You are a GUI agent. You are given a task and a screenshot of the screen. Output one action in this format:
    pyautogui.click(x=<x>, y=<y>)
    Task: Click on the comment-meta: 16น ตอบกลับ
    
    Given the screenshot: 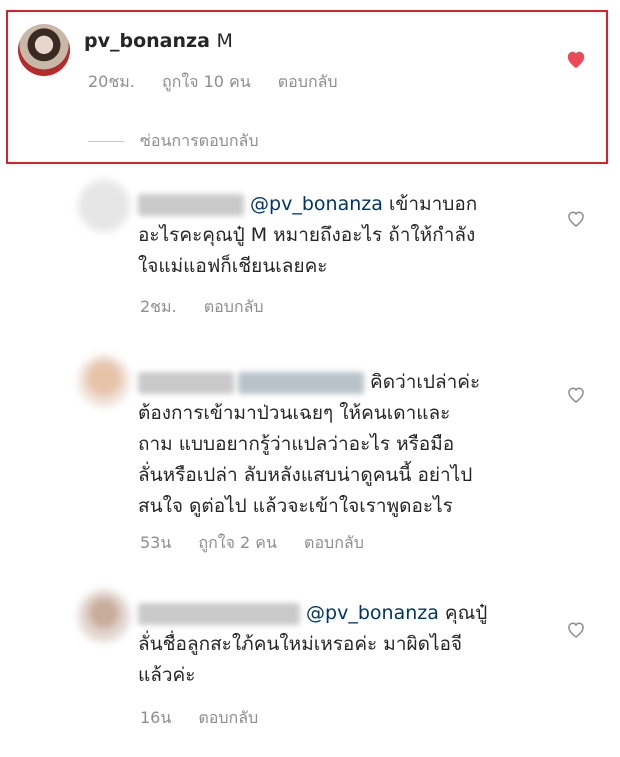 What is the action you would take?
    pyautogui.click(x=210, y=718)
    